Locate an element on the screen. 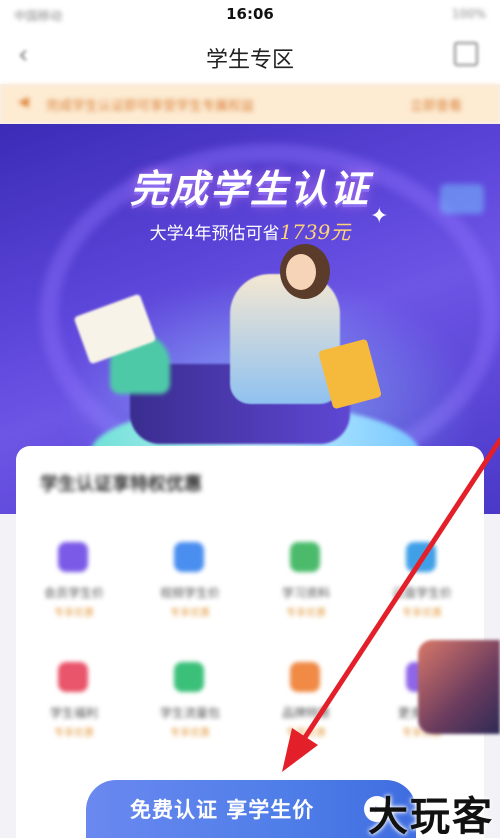  benefit-item: 学习资料 专享优惠 is located at coordinates (306, 597).